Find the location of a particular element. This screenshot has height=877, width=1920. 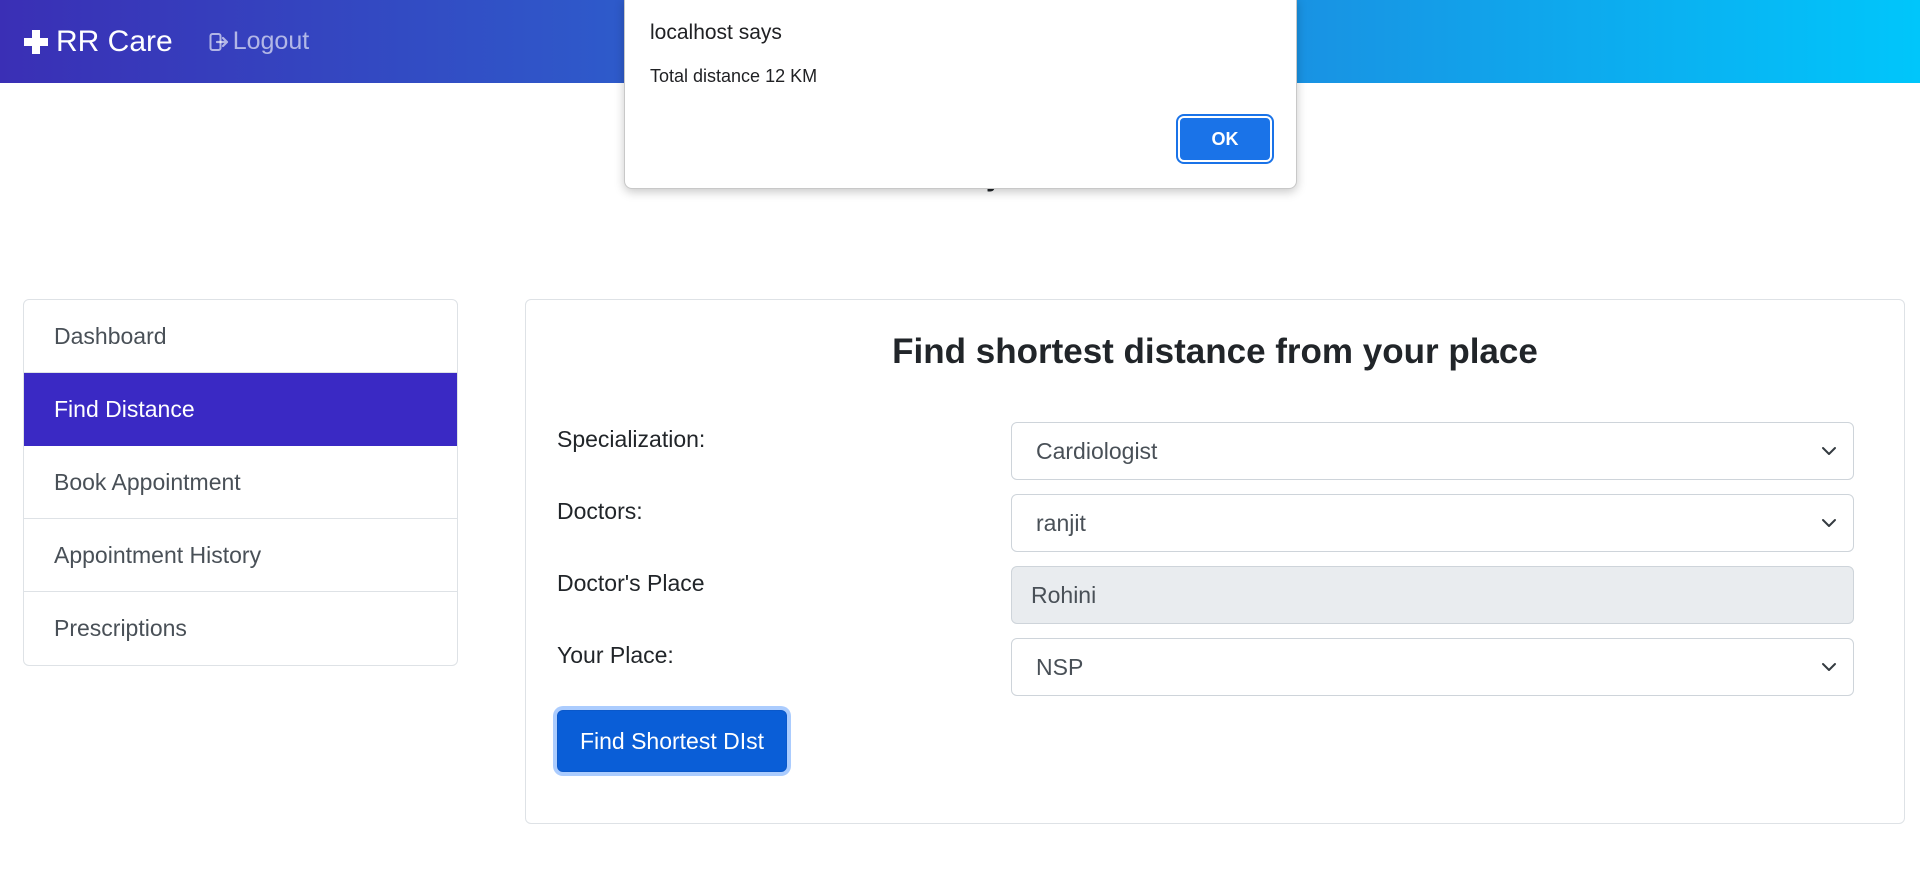

doctors-row: Doctors: ranjit is located at coordinates (1216, 523).